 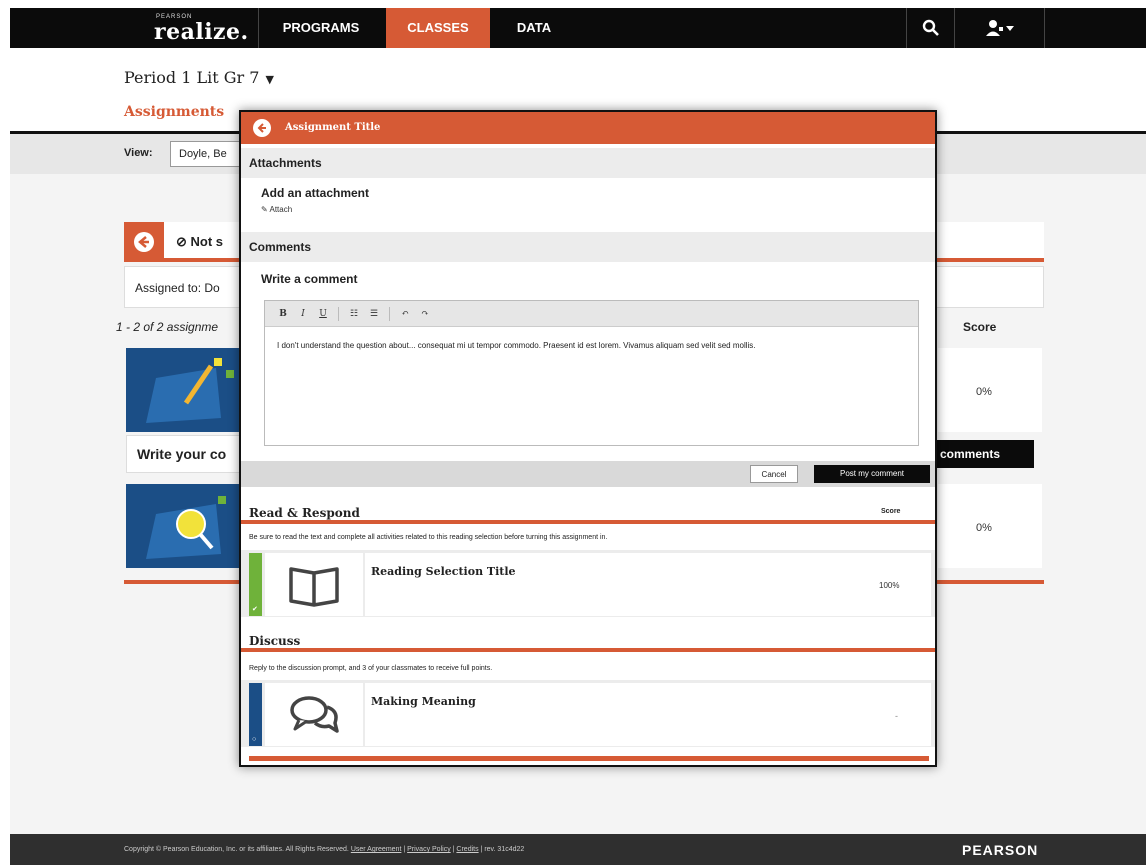 I want to click on comments-button: comments, so click(x=985, y=454).